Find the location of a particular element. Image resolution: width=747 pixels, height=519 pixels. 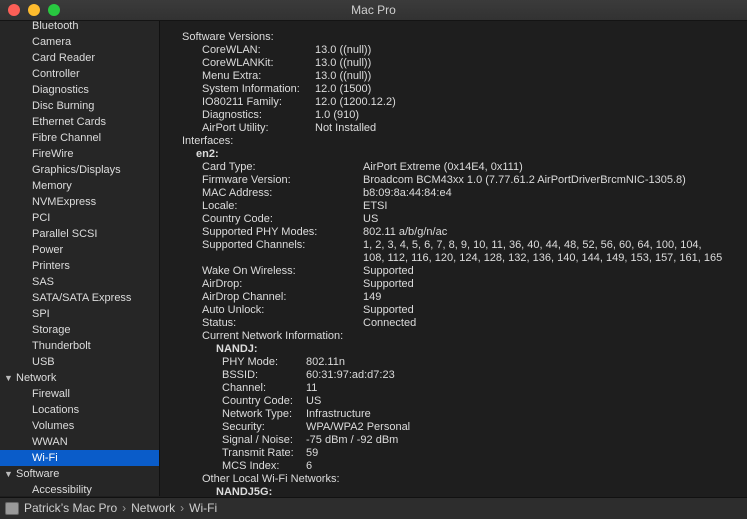

info-value: Not Installed is located at coordinates (346, 128).